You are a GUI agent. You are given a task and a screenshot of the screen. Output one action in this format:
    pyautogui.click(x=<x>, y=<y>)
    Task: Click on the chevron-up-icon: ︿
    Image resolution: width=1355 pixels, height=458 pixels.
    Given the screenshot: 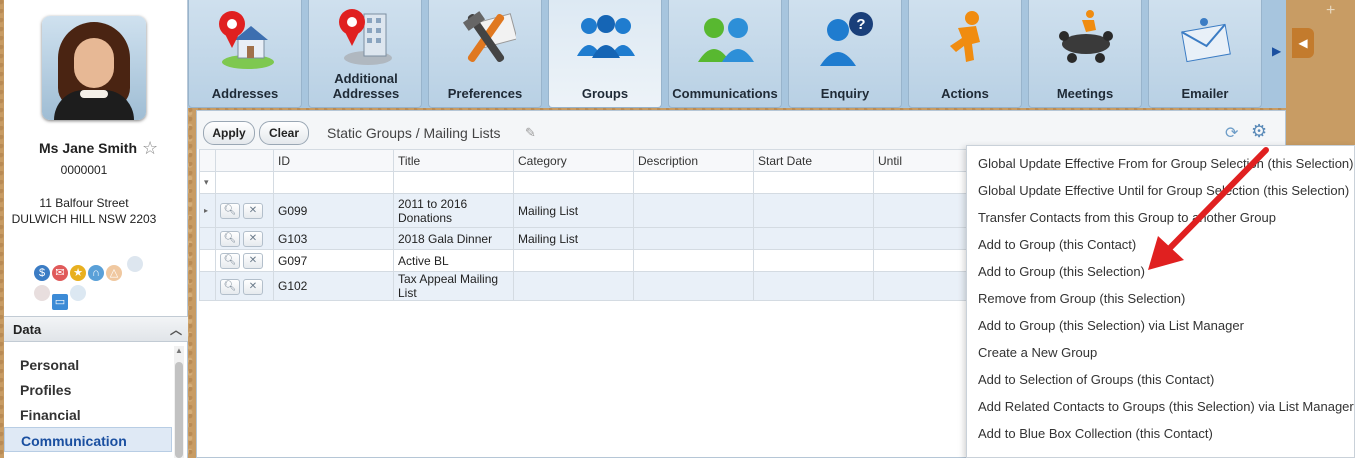 What is the action you would take?
    pyautogui.click(x=176, y=329)
    